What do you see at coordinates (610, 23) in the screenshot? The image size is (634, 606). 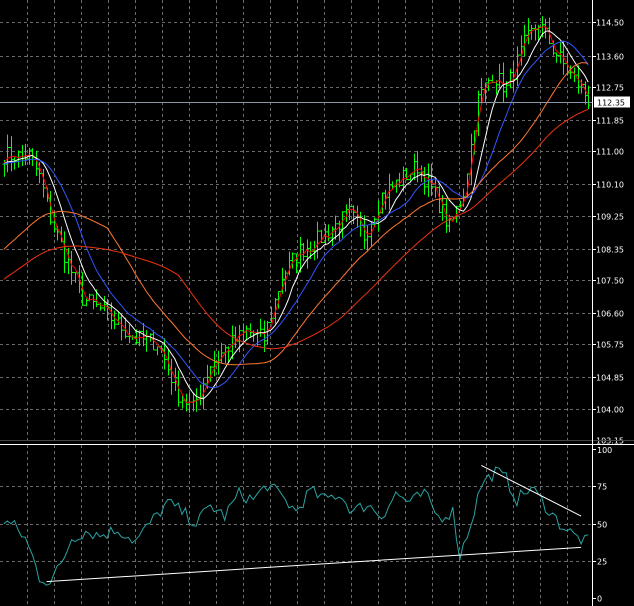 I see `price-tick-label: 114.50` at bounding box center [610, 23].